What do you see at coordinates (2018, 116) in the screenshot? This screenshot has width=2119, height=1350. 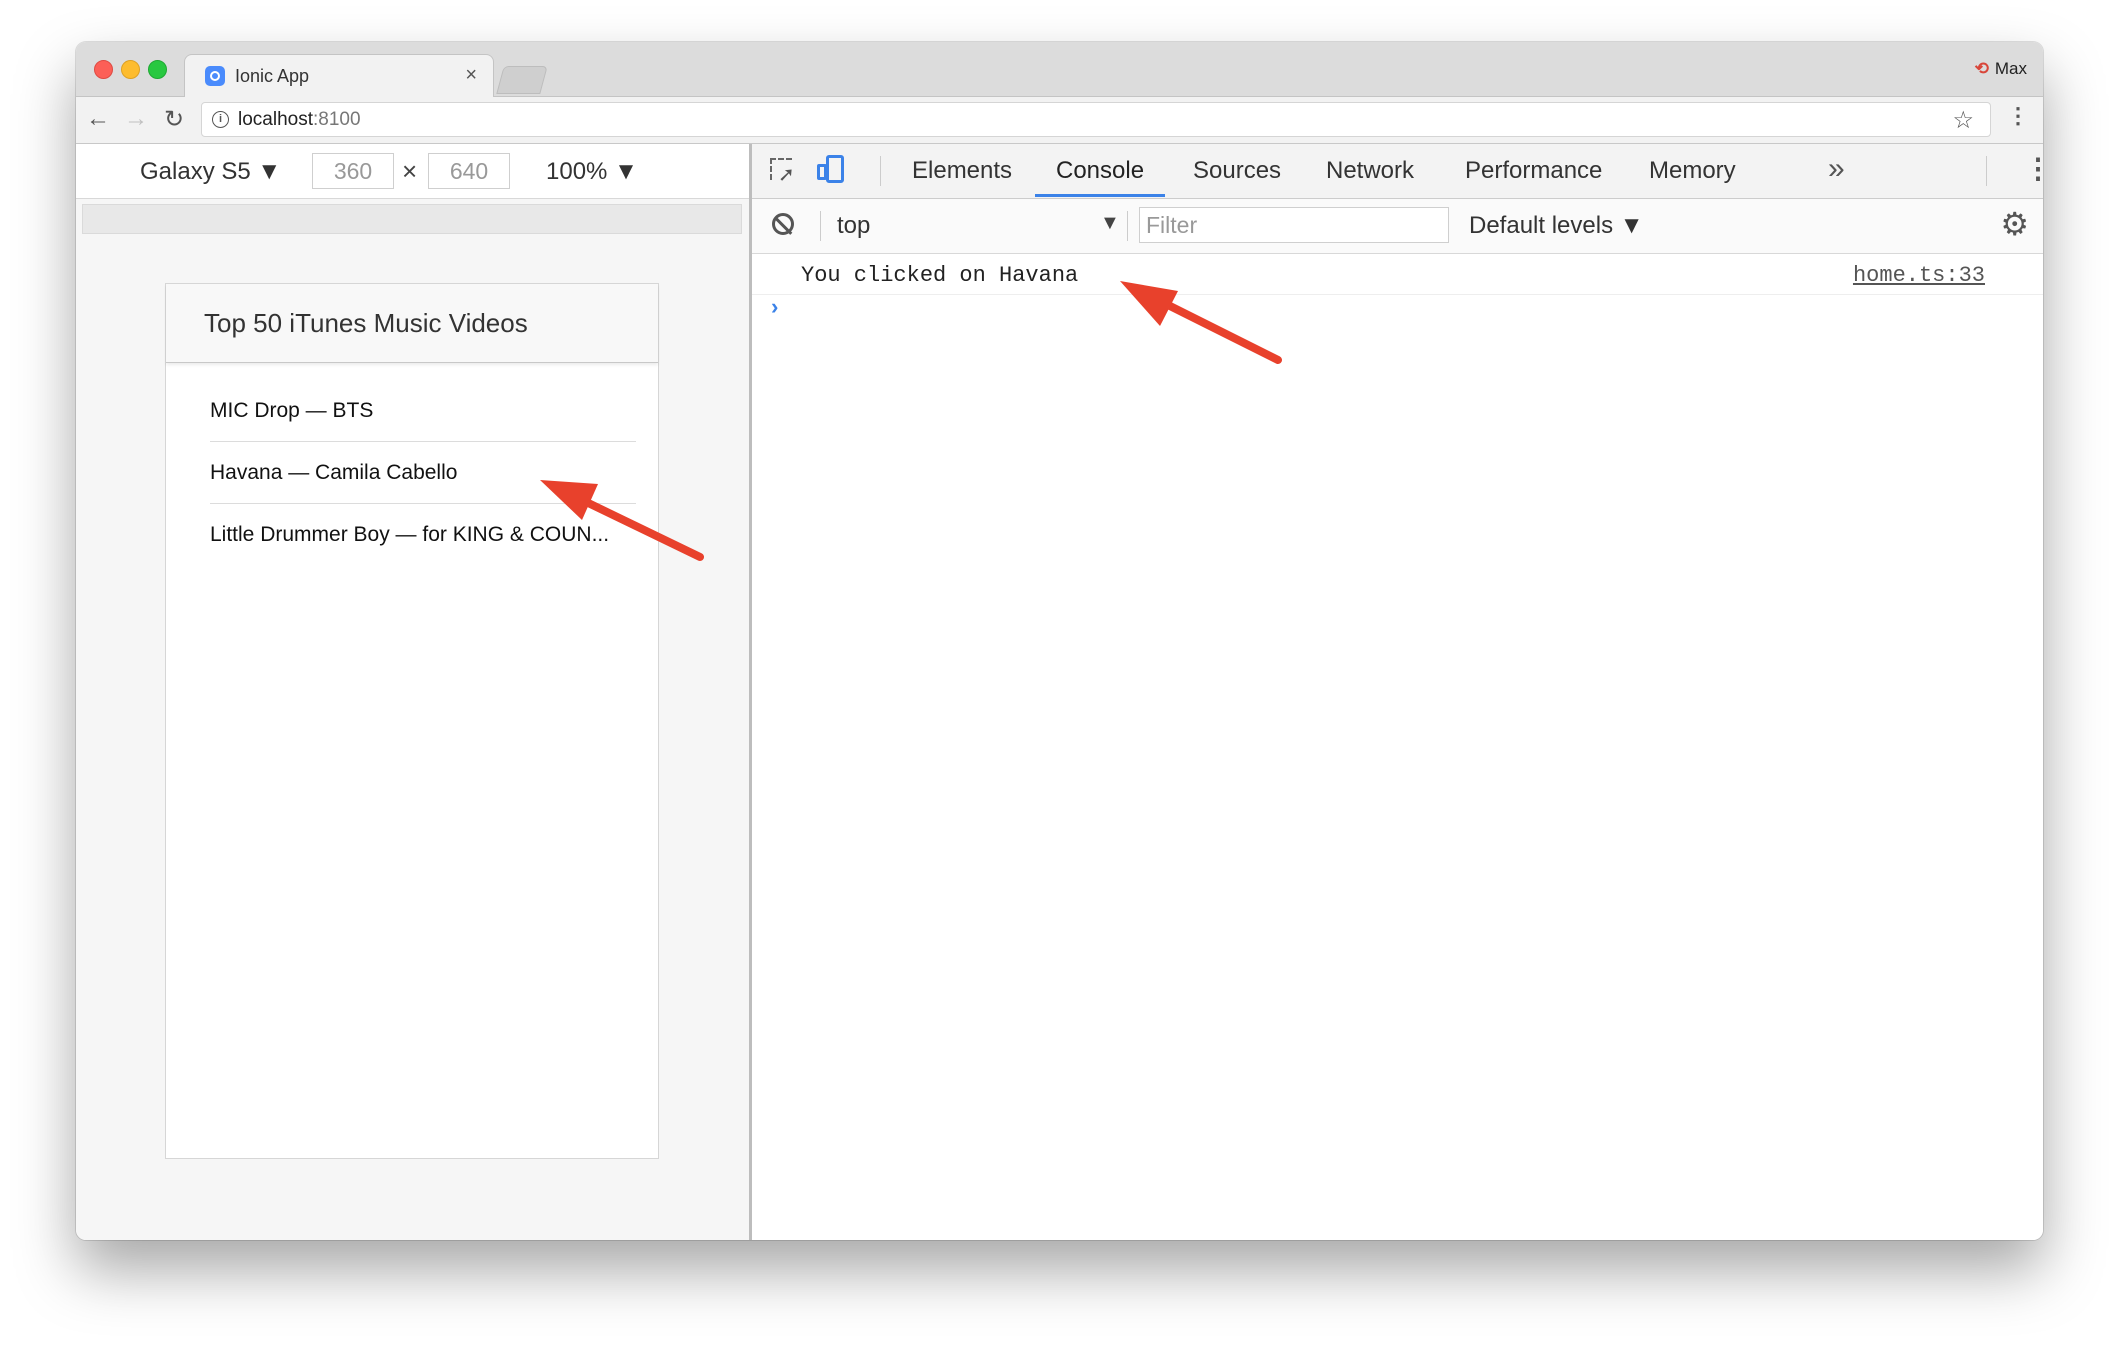 I see `browser-menu-icon: ⋮` at bounding box center [2018, 116].